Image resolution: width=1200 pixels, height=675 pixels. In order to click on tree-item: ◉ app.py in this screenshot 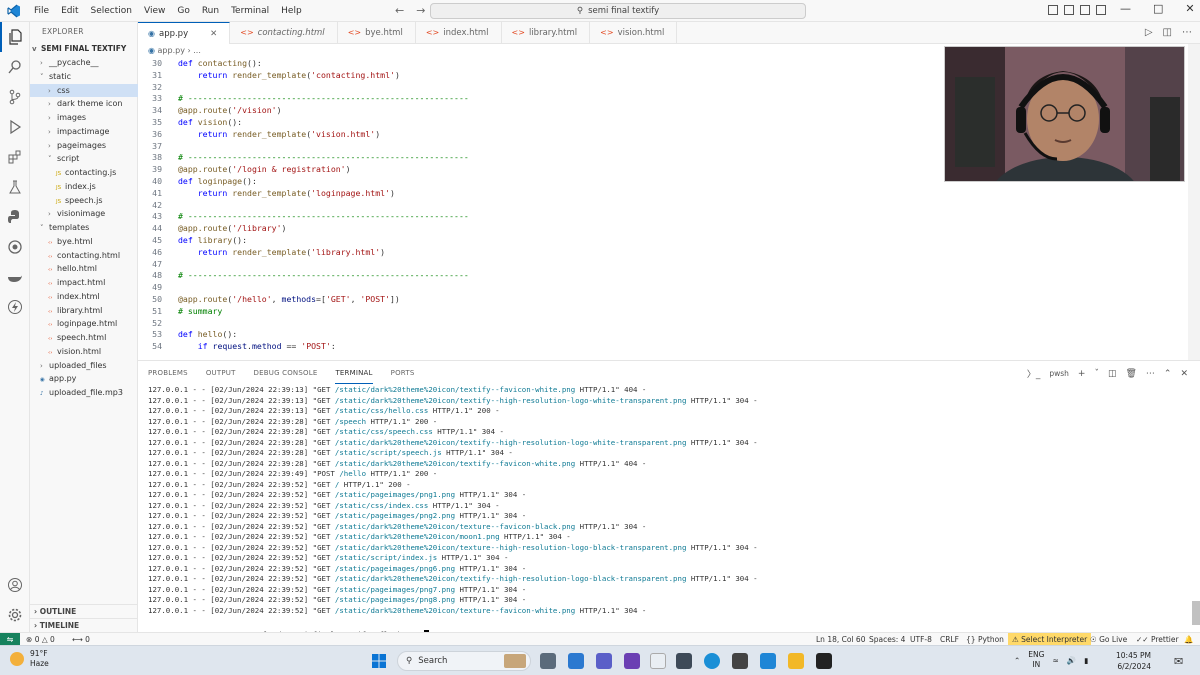, I will do `click(84, 379)`.